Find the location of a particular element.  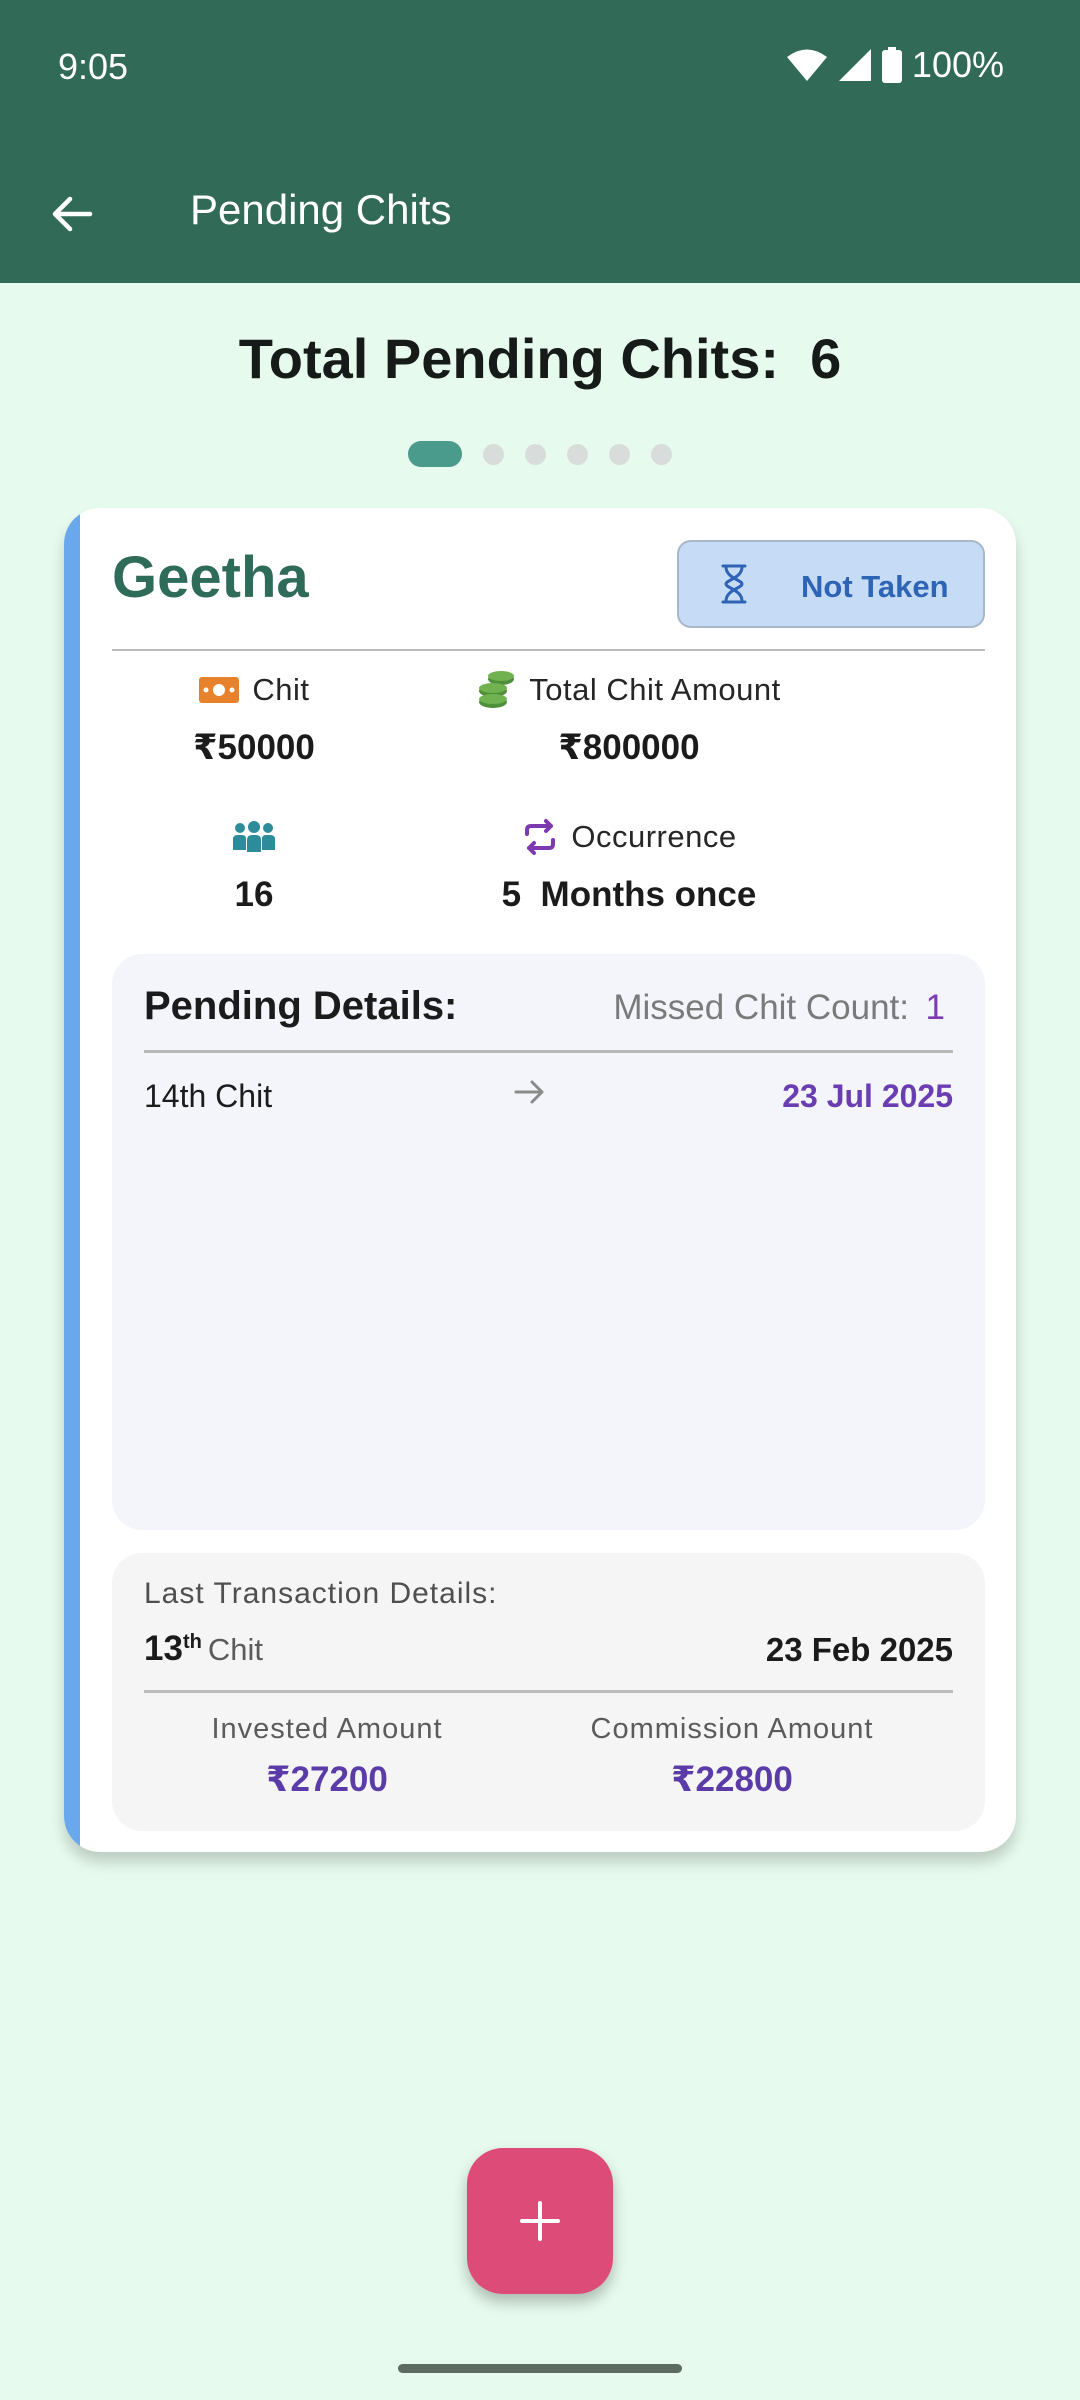

repeat-icon is located at coordinates (540, 837).